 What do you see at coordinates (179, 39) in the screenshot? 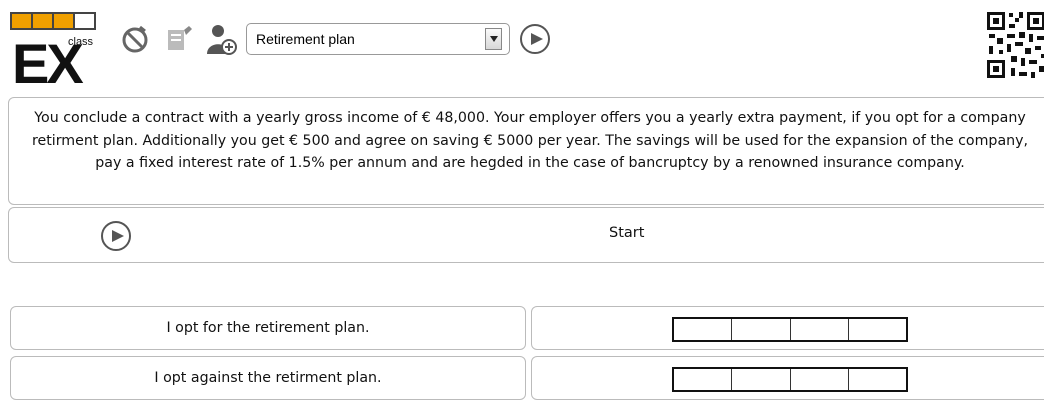
I see `edit-icon` at bounding box center [179, 39].